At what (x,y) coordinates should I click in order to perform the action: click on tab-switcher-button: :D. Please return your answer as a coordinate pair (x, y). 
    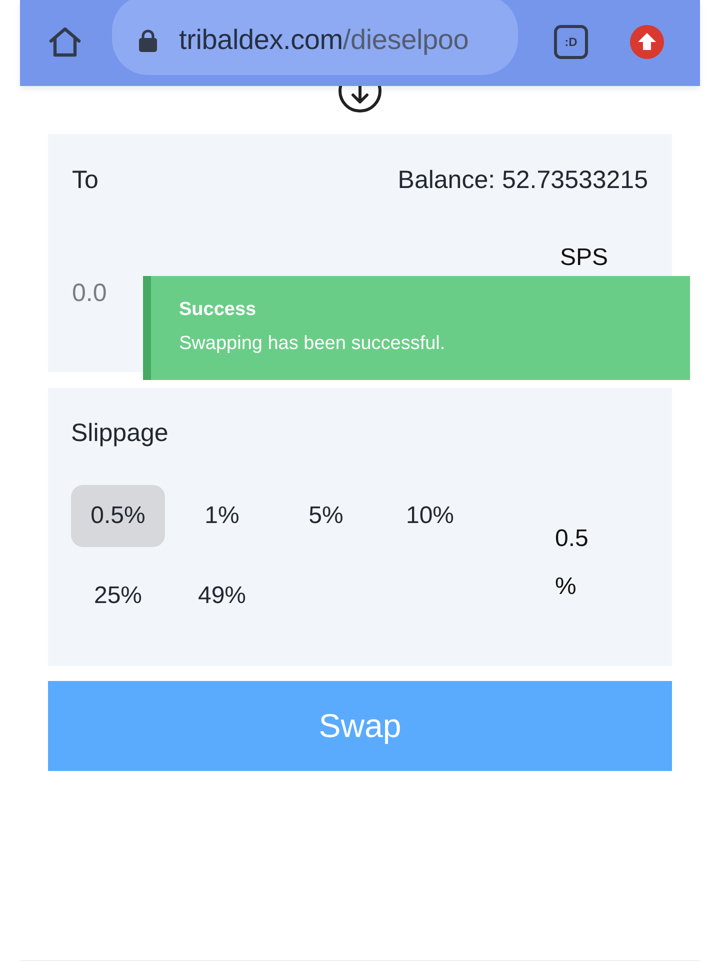
    Looking at the image, I should click on (571, 42).